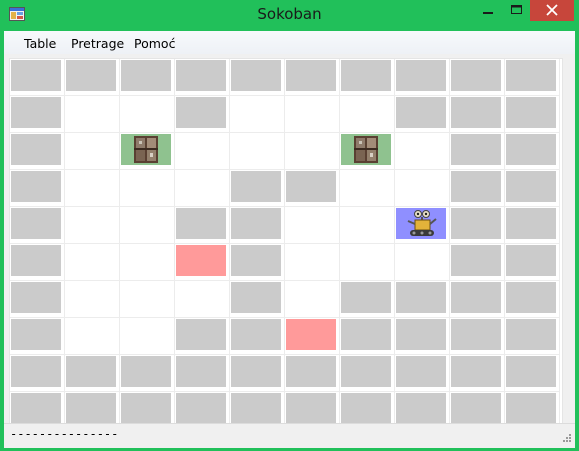 The width and height of the screenshot is (579, 451). Describe the element at coordinates (40, 43) in the screenshot. I see `menu-table: Table` at that location.